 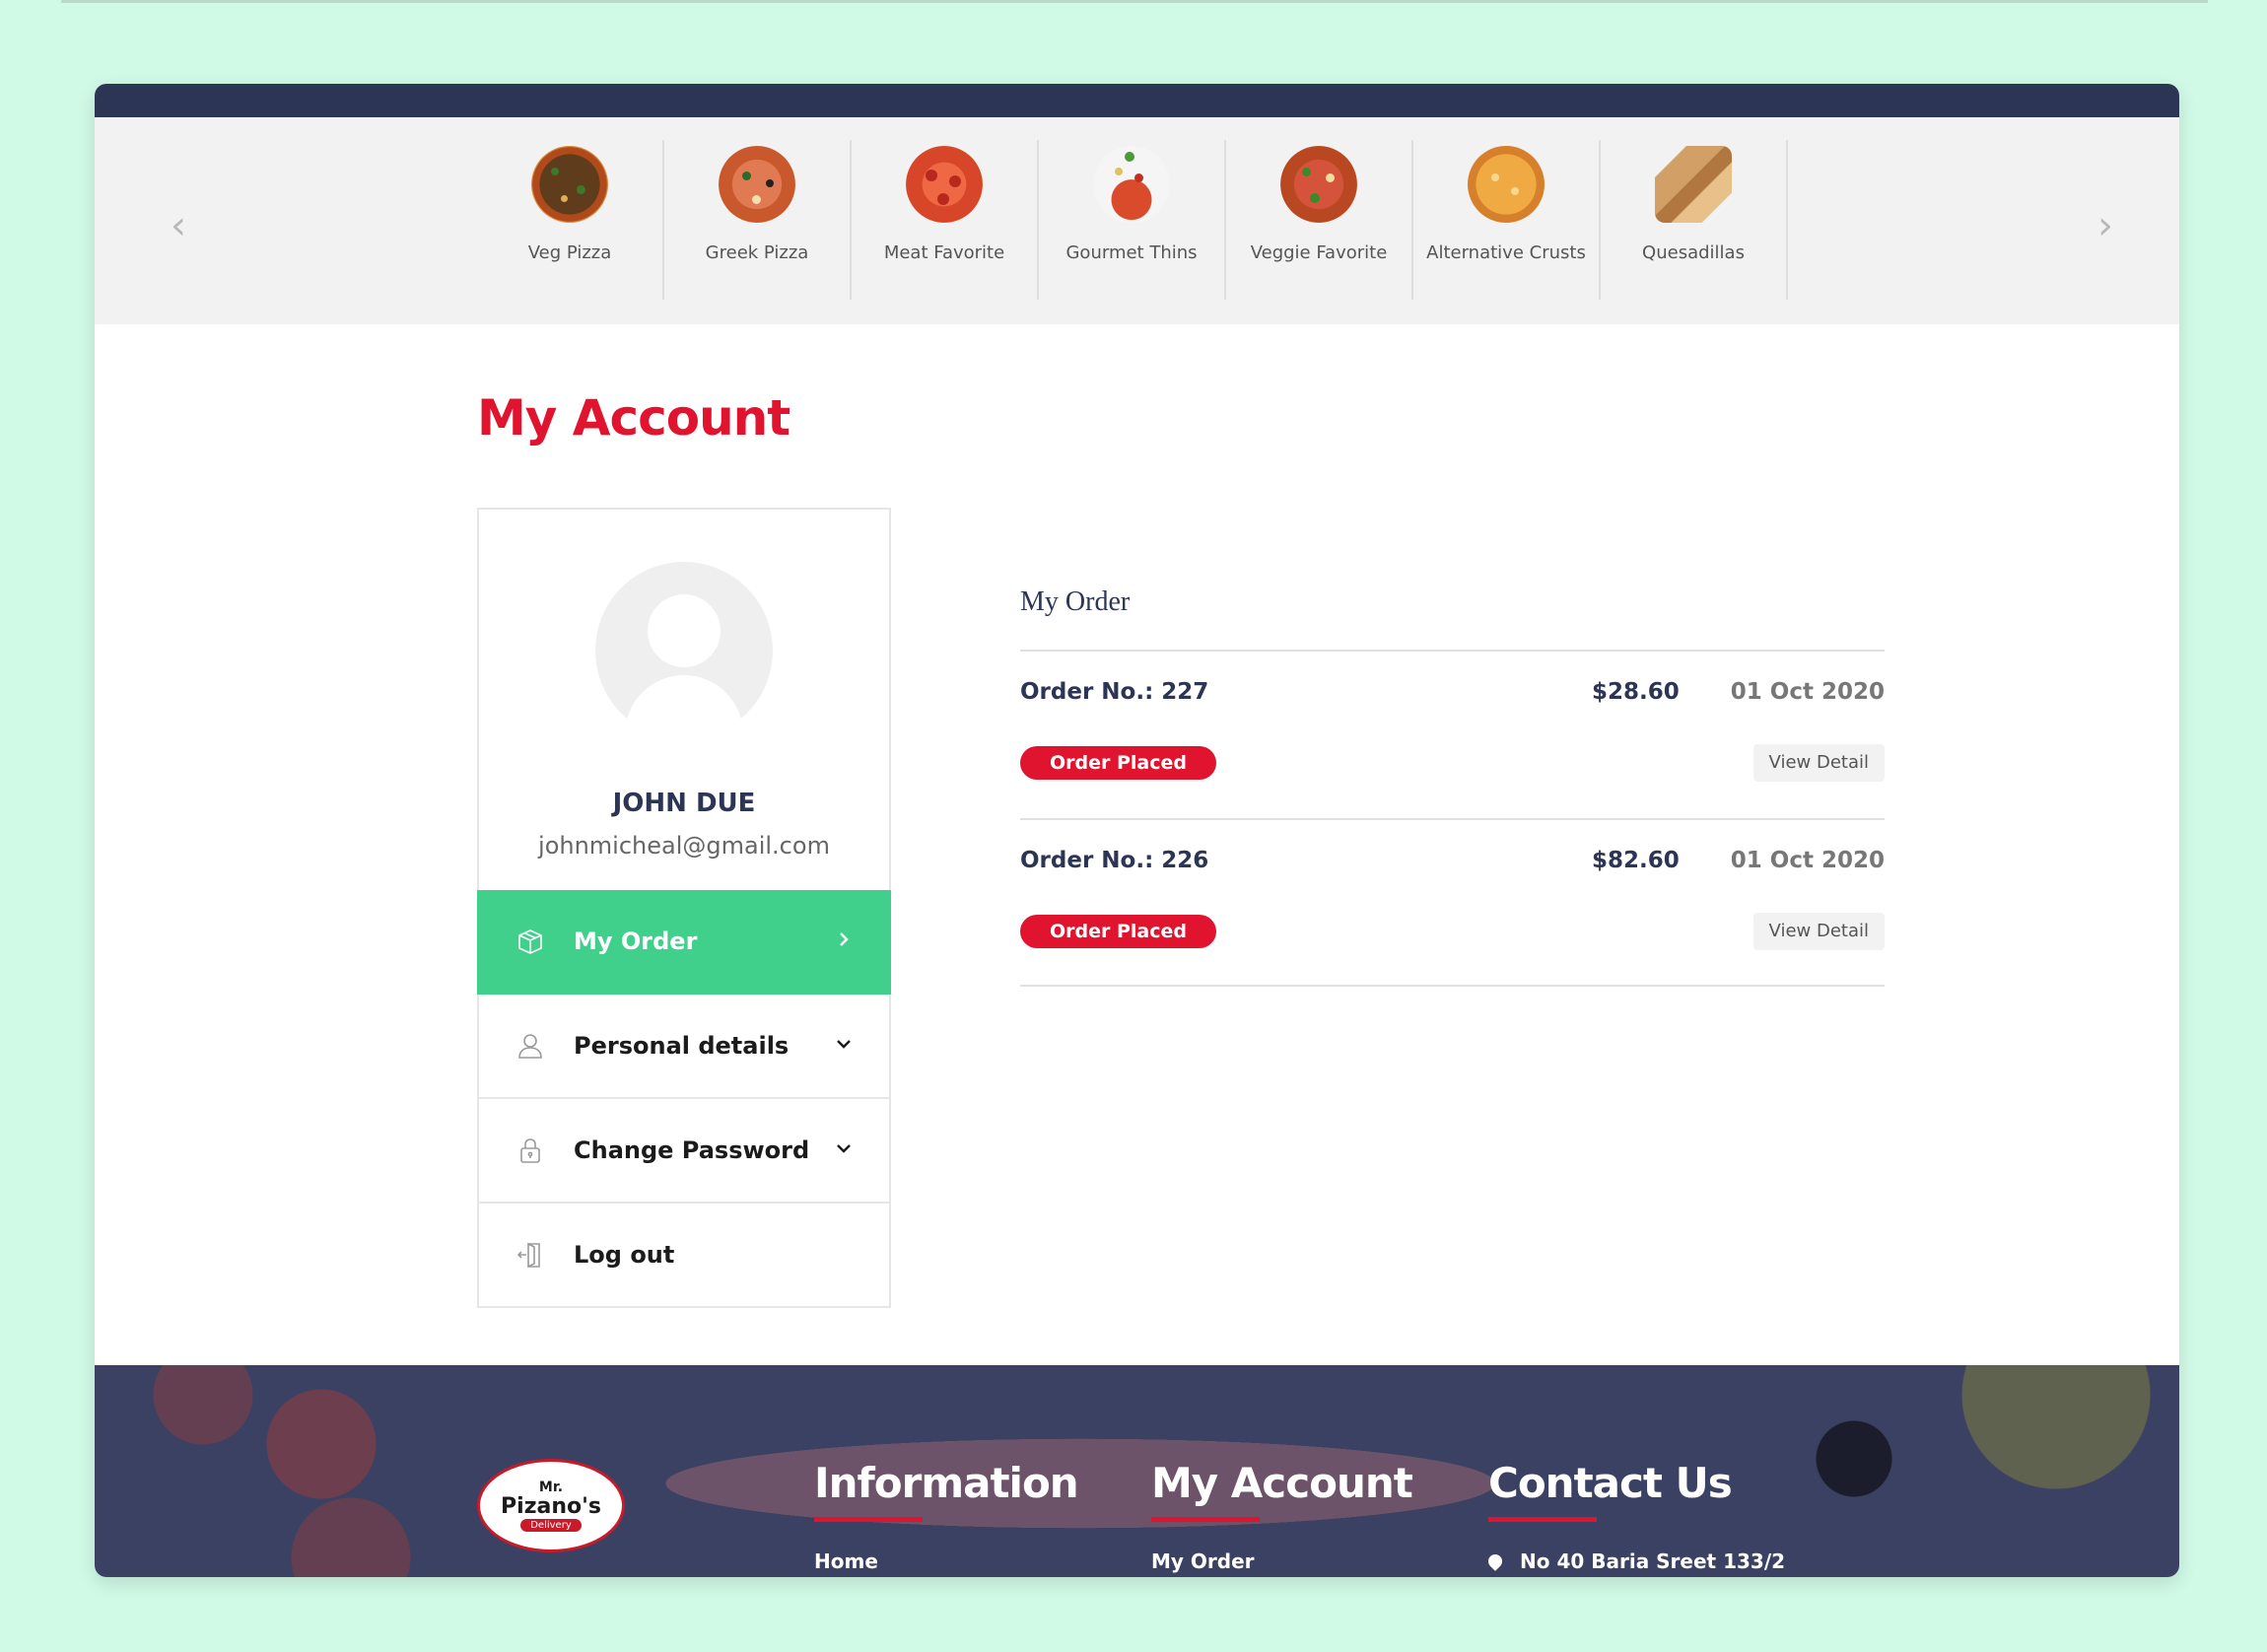 What do you see at coordinates (1114, 692) in the screenshot?
I see `order-number: Order No.: 227` at bounding box center [1114, 692].